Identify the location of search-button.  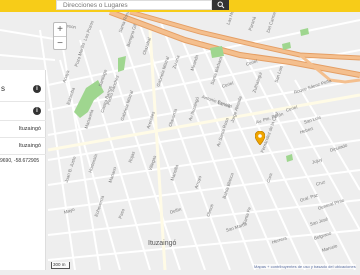
(220, 5).